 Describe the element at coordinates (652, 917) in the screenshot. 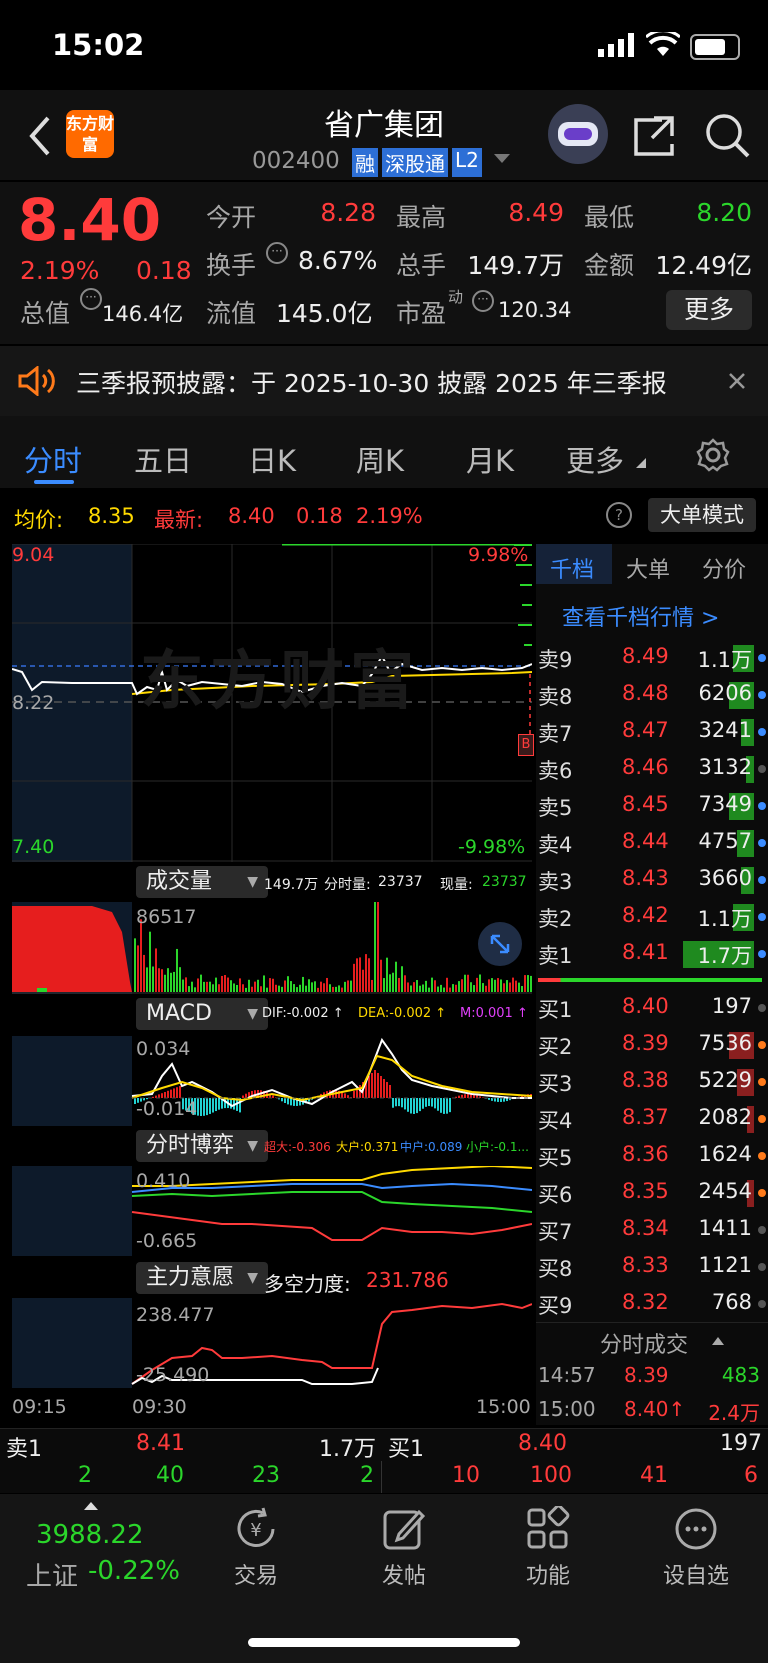

I see `ask-level-row: 卖2 8.42 1.1万` at that location.